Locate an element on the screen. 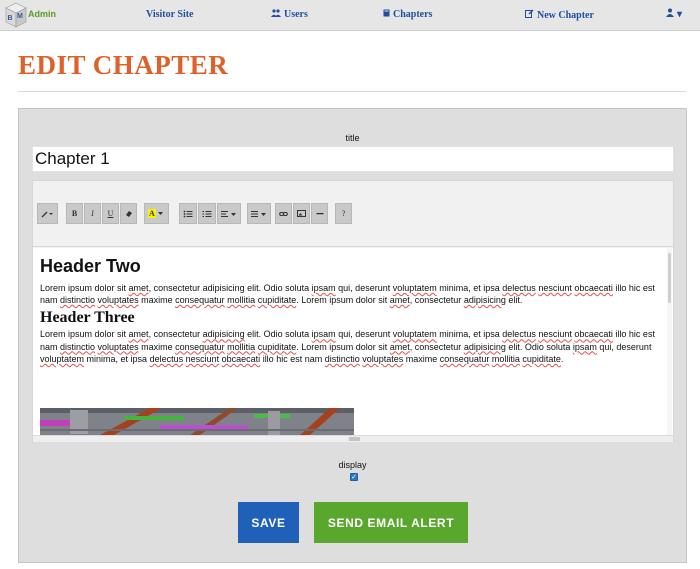  nav-chapters: Chapters is located at coordinates (407, 14).